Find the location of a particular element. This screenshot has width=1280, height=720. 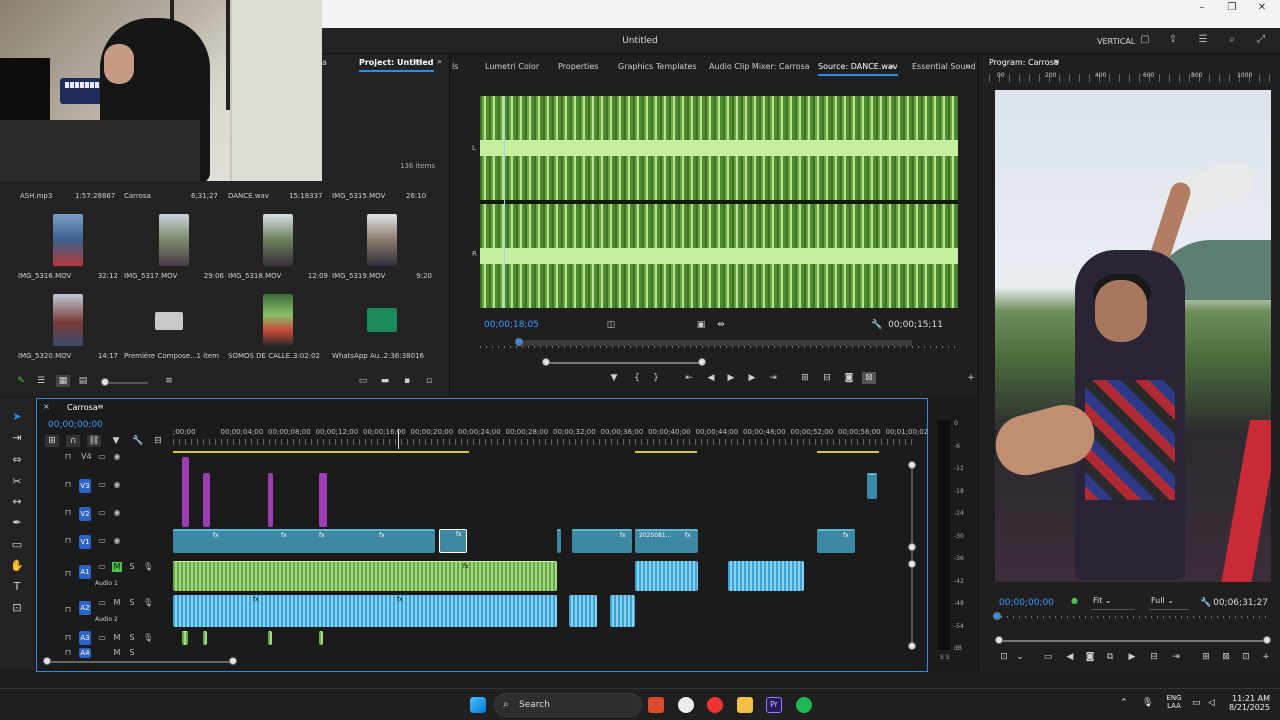

track-label: V4 is located at coordinates (86, 457).